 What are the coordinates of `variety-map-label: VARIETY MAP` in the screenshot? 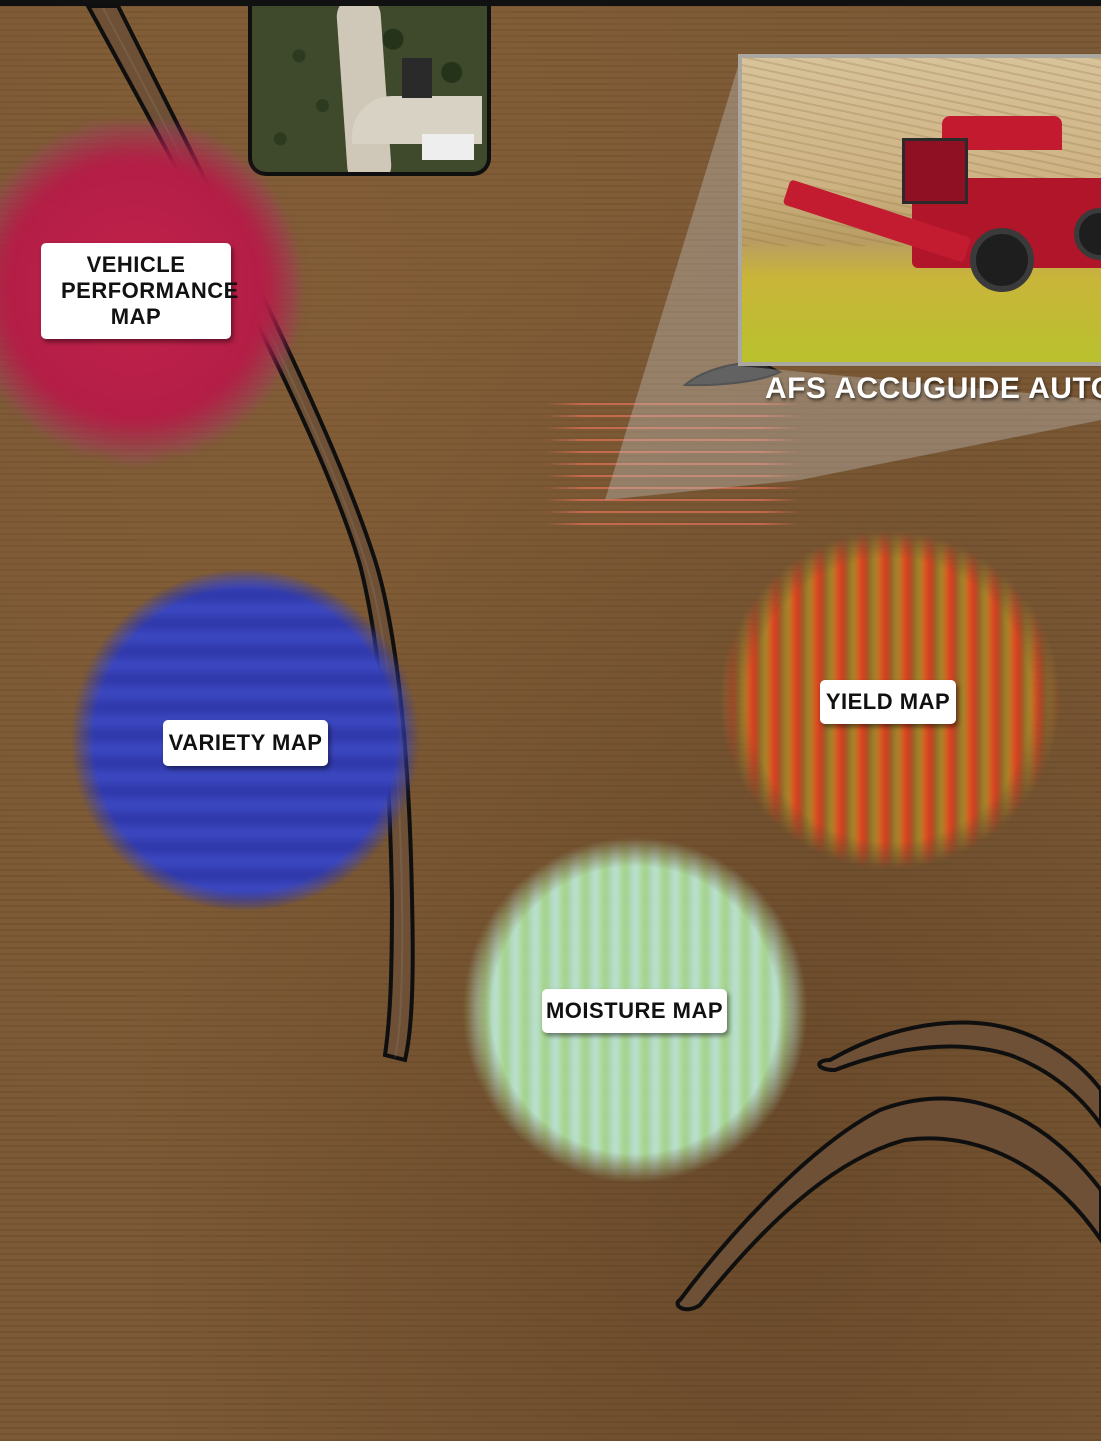 It's located at (245, 743).